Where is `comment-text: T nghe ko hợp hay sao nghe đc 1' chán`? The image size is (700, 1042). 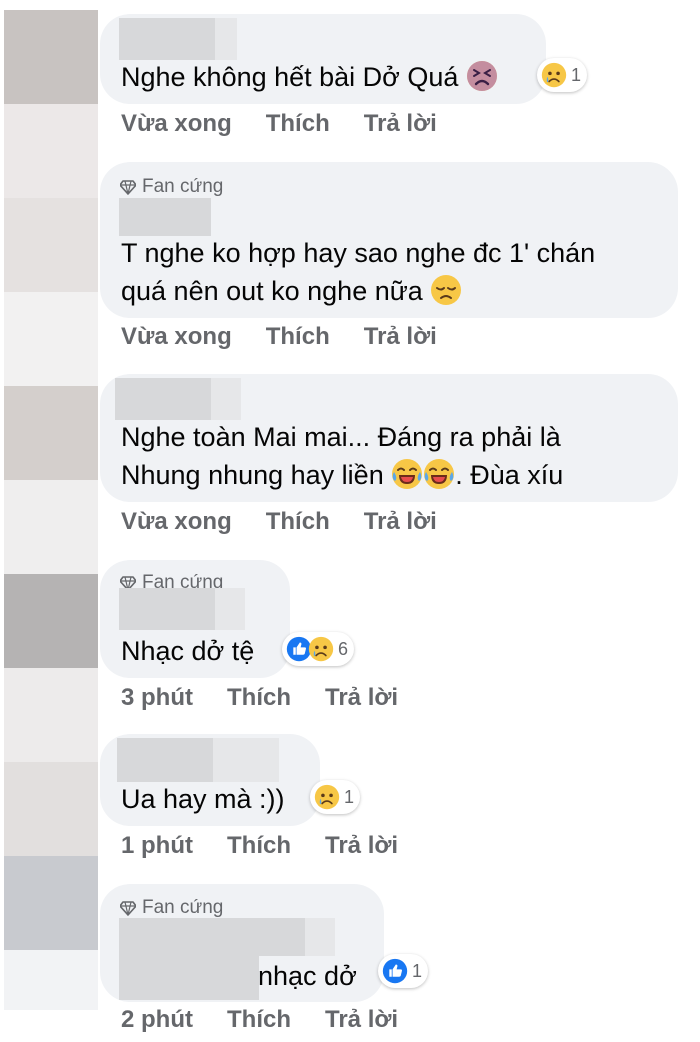
comment-text: T nghe ko hợp hay sao nghe đc 1' chán is located at coordinates (358, 253).